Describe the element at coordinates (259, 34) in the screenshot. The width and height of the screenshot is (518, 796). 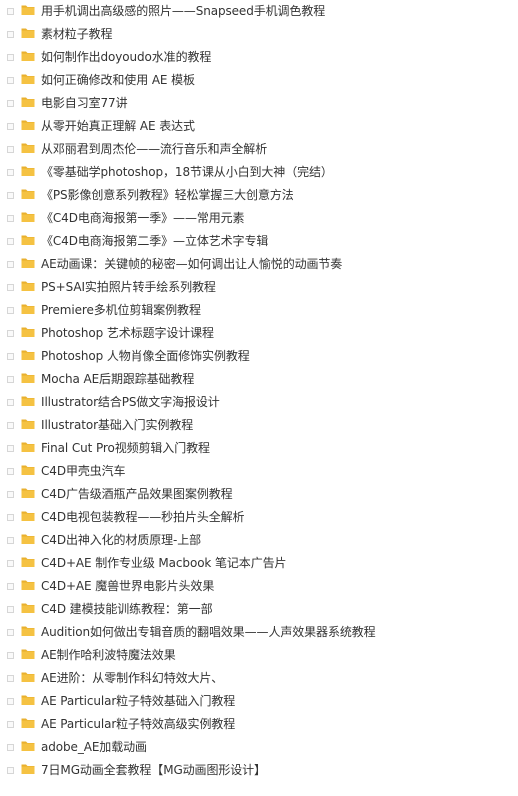
I see `list-item: 素材粒子教程` at that location.